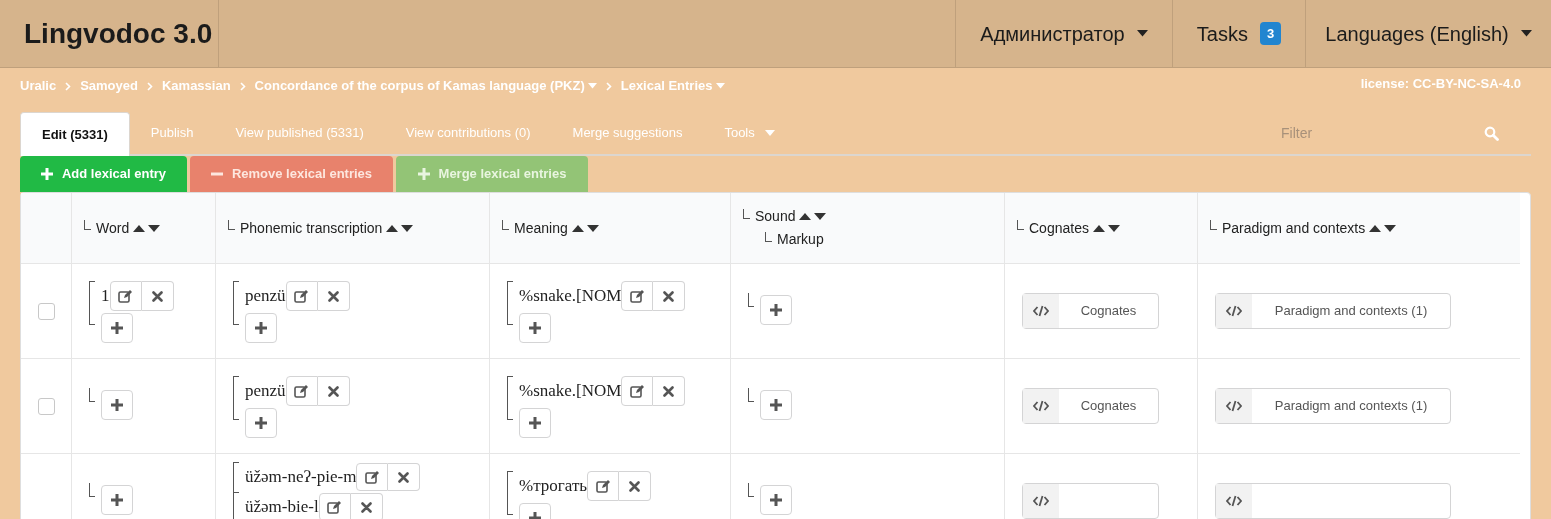  Describe the element at coordinates (775, 216) in the screenshot. I see `column-header: Sound` at that location.